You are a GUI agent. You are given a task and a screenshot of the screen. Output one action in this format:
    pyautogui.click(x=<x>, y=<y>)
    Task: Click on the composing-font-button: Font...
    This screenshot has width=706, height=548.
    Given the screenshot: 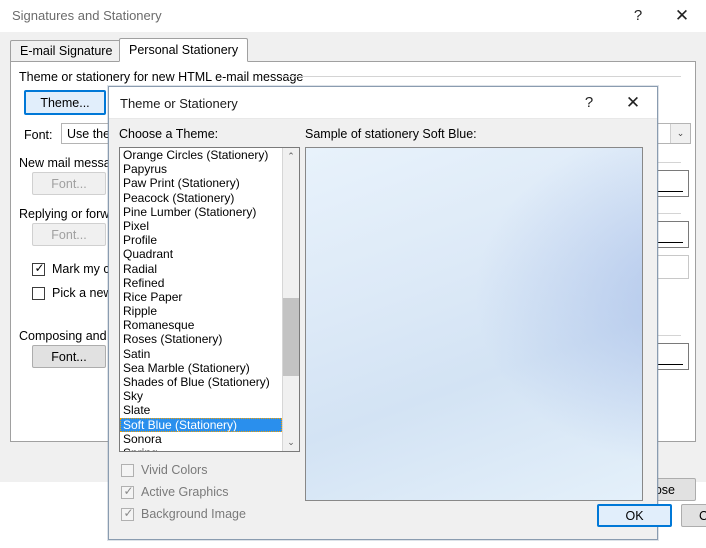 What is the action you would take?
    pyautogui.click(x=69, y=356)
    